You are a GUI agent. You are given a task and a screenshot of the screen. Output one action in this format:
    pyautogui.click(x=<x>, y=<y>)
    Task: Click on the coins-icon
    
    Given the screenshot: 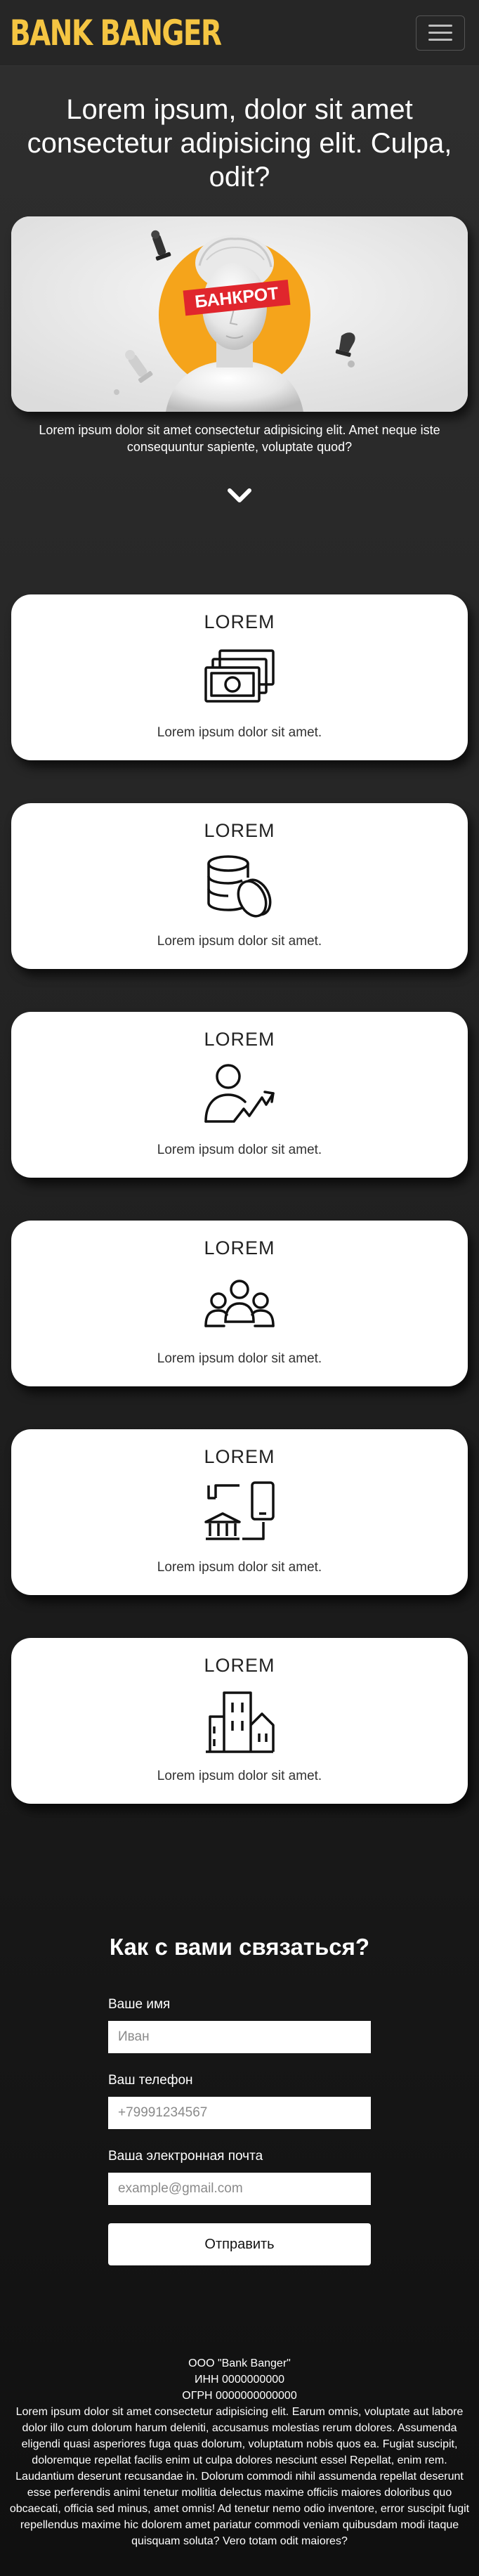 What is the action you would take?
    pyautogui.click(x=240, y=886)
    